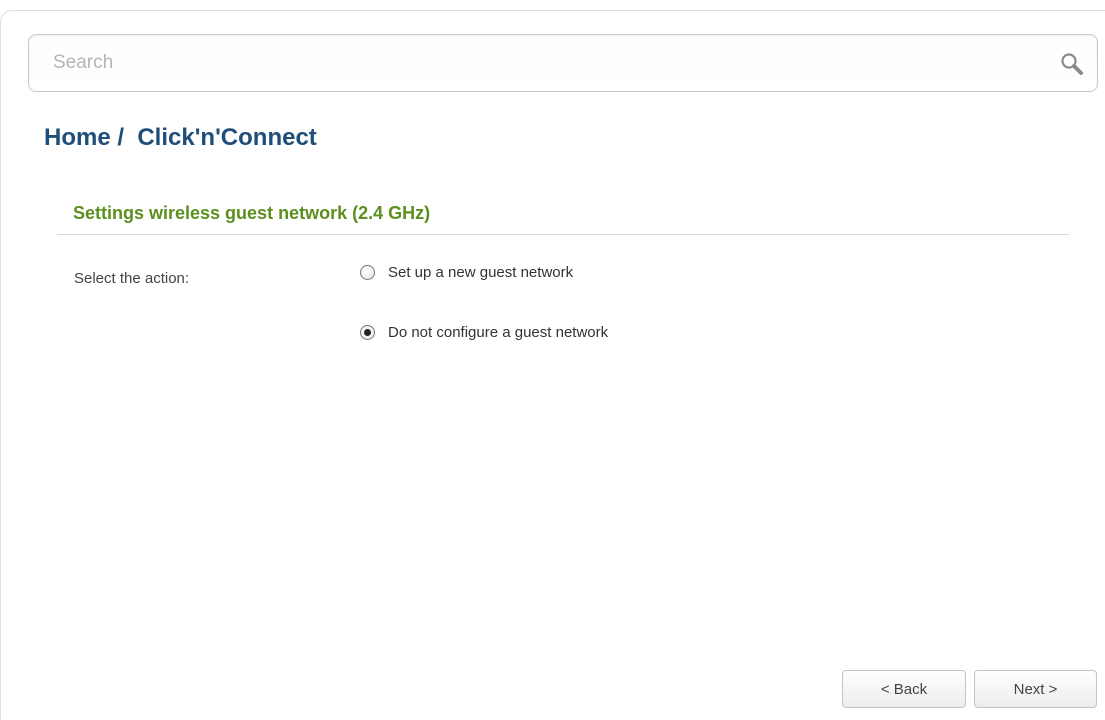 The width and height of the screenshot is (1105, 720). What do you see at coordinates (904, 689) in the screenshot?
I see `back-button: < Back` at bounding box center [904, 689].